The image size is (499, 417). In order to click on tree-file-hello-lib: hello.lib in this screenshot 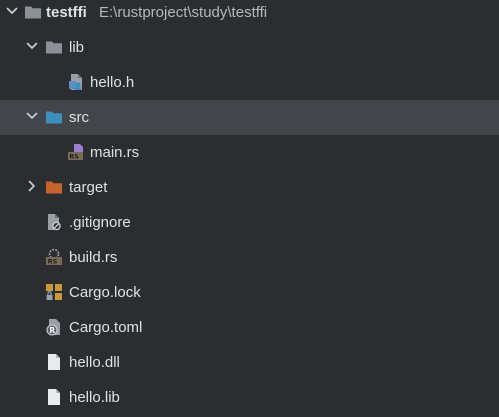, I will do `click(249, 397)`.